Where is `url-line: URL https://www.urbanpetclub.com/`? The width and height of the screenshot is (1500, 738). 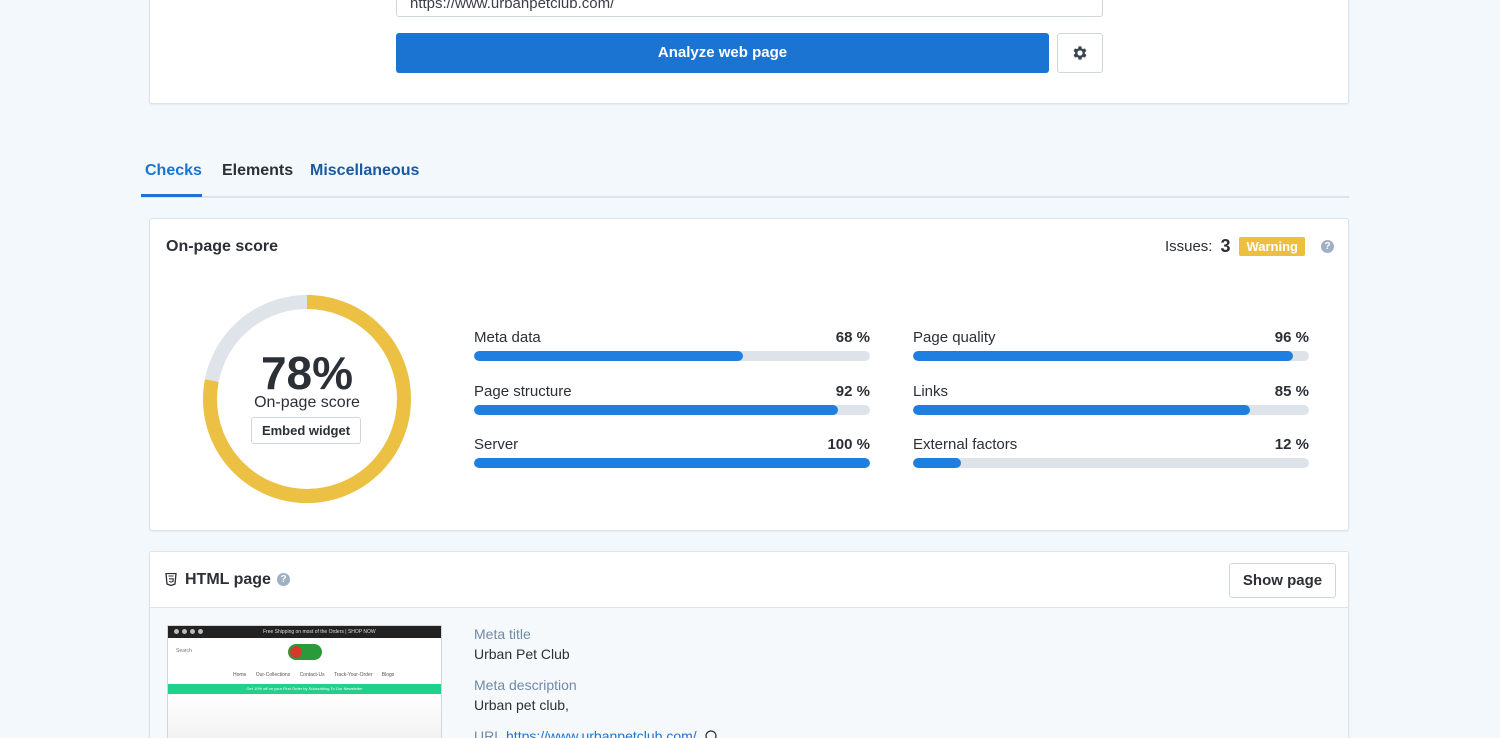
url-line: URL https://www.urbanpetclub.com/ is located at coordinates (595, 733).